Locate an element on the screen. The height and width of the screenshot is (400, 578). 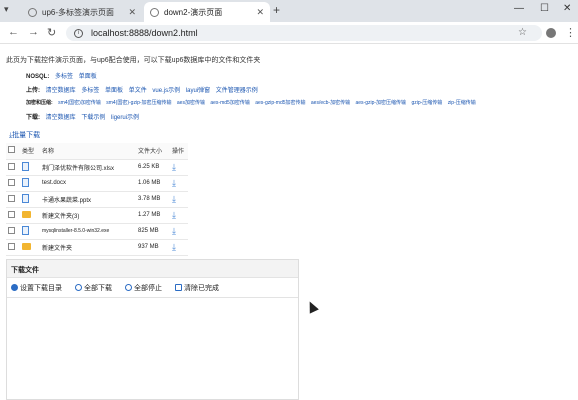
file-name: 卡通水果蔬菜.pptx is located at coordinates (88, 199).